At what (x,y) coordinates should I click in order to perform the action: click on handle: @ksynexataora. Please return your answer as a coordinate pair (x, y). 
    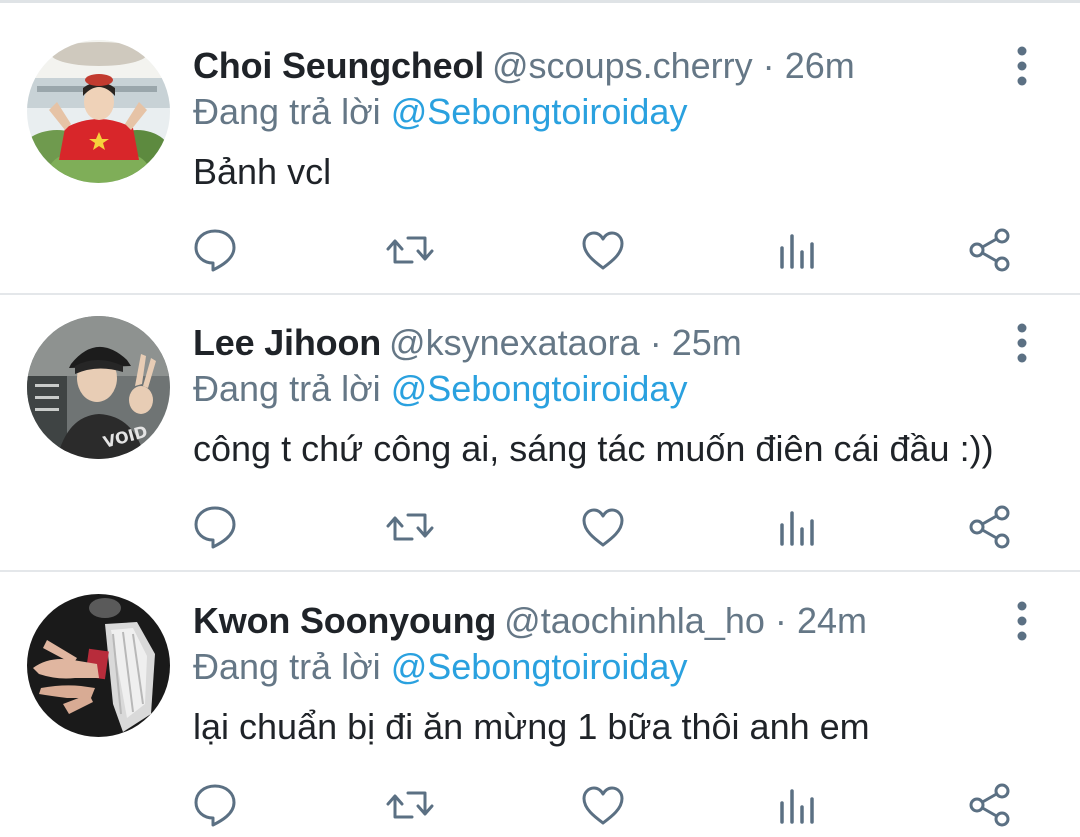
    Looking at the image, I should click on (514, 342).